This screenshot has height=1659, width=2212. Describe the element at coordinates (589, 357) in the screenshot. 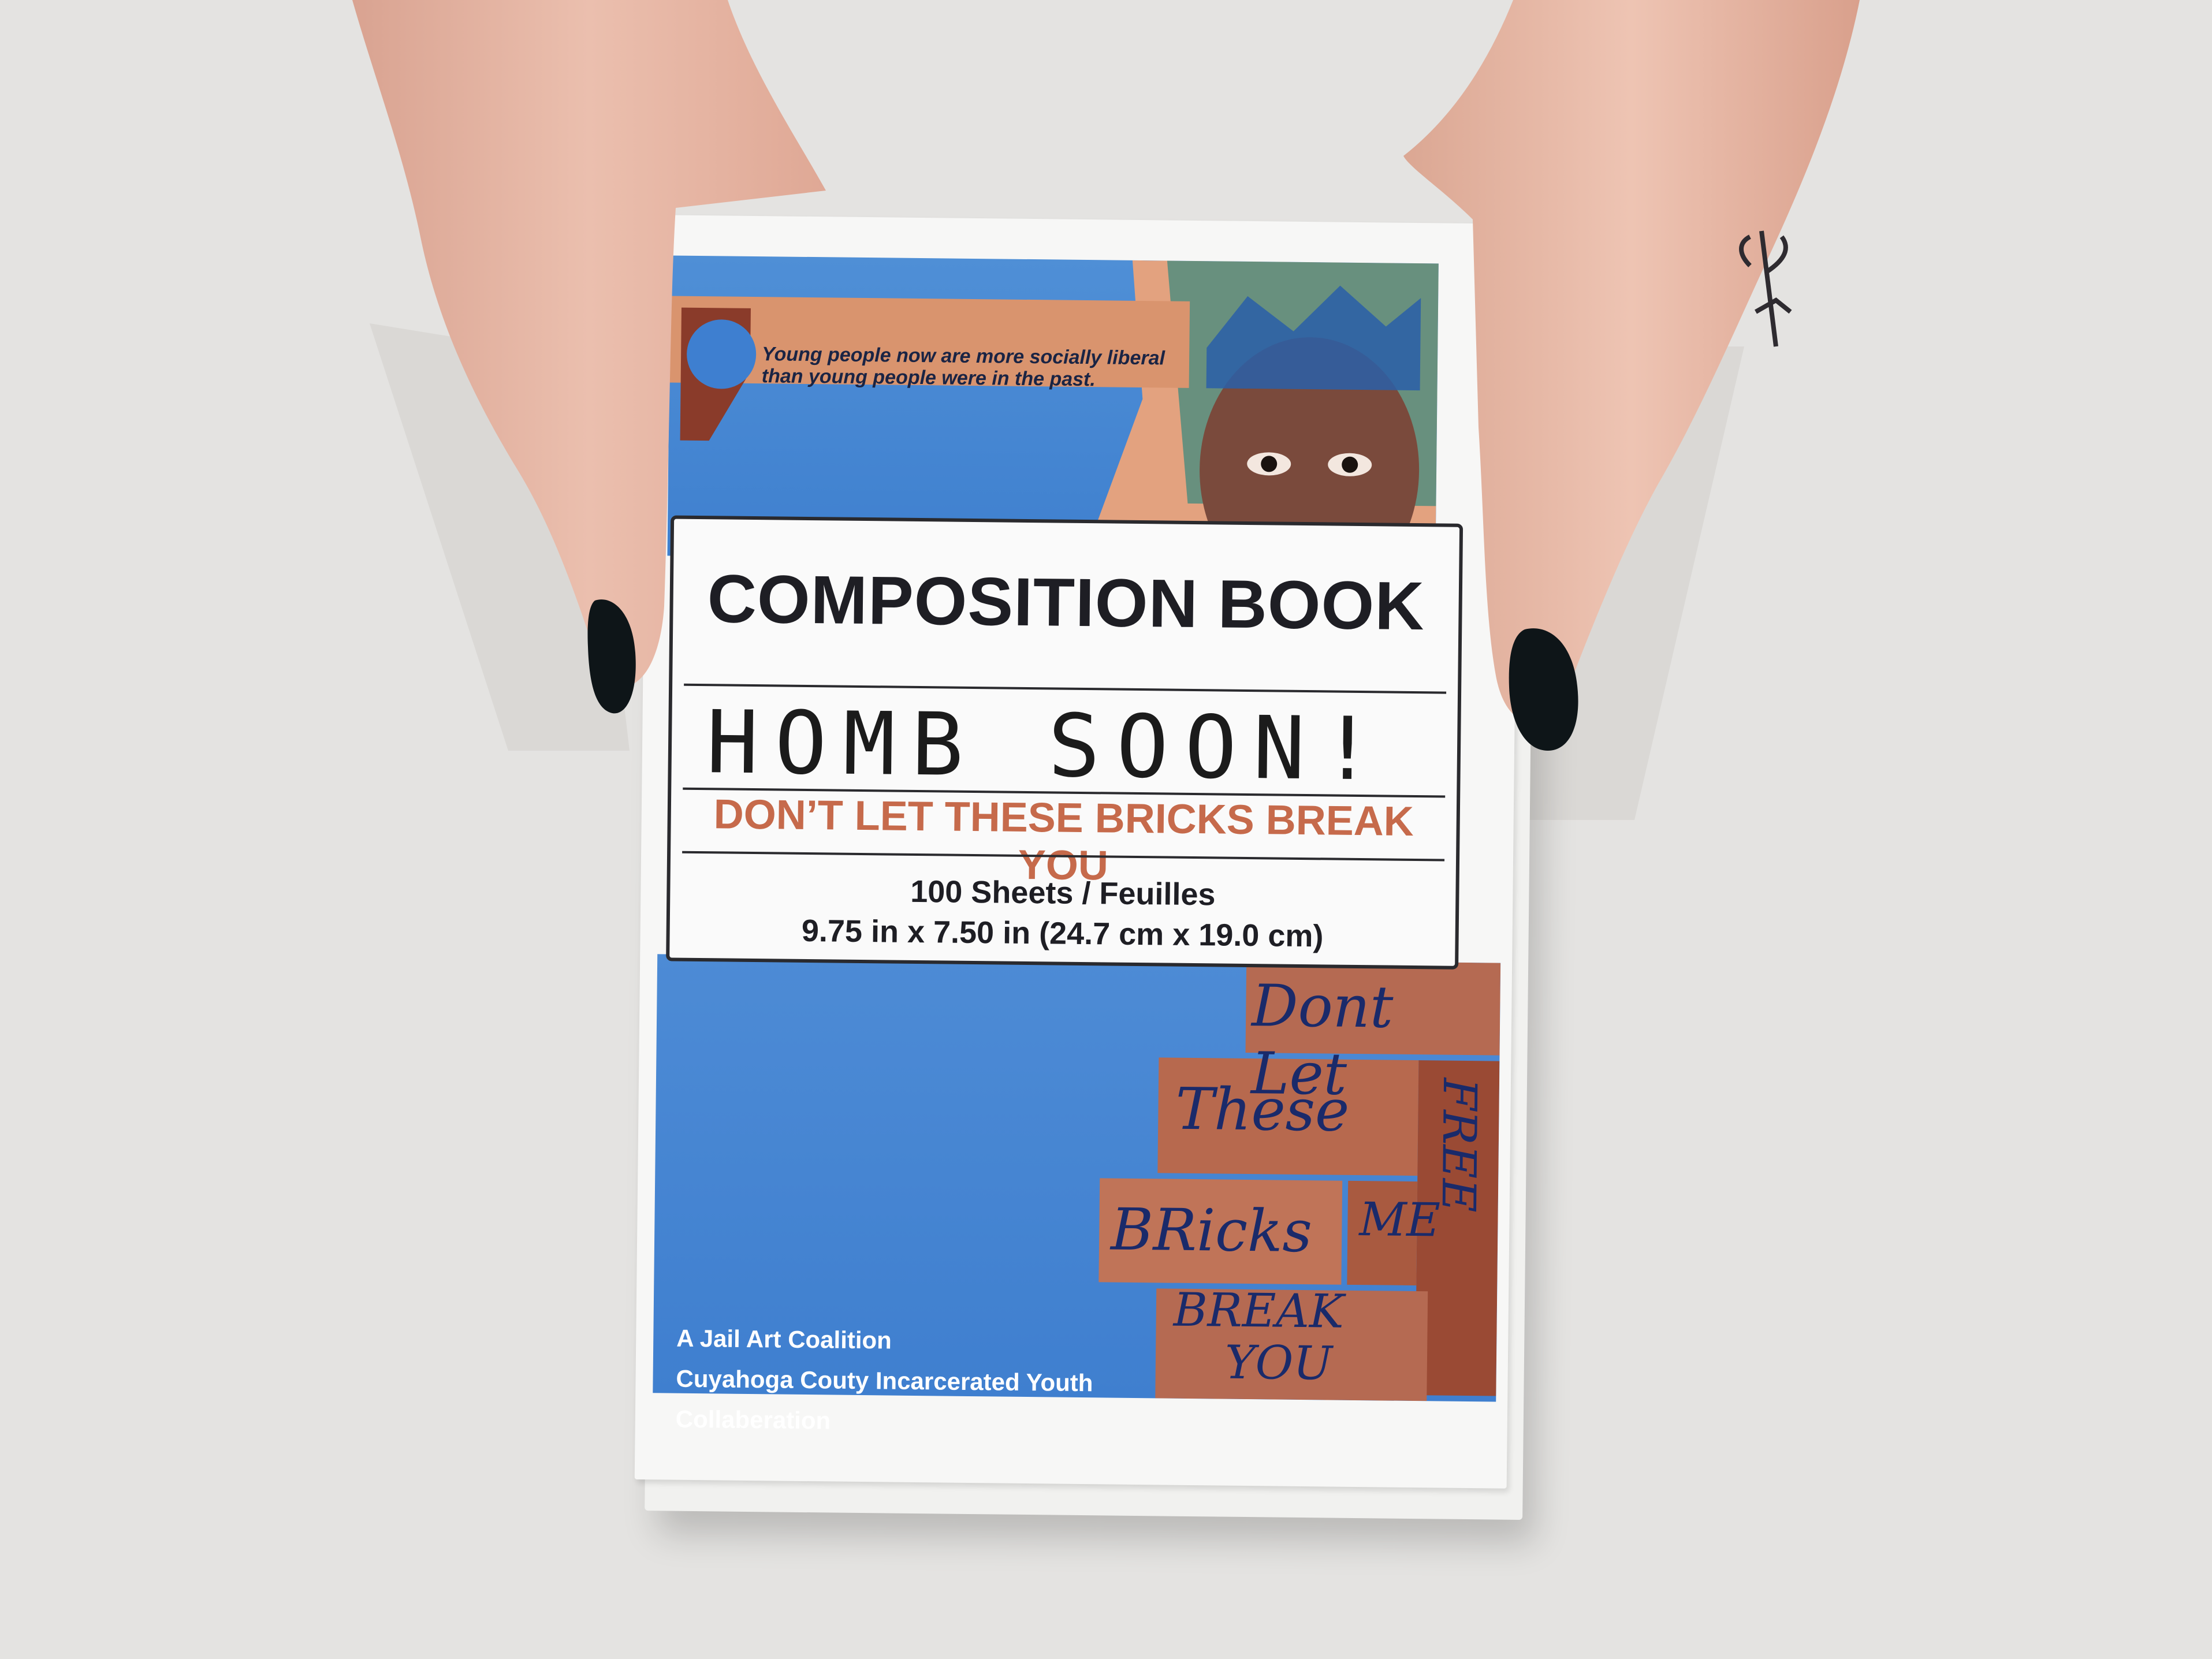

I see `hand-left` at that location.